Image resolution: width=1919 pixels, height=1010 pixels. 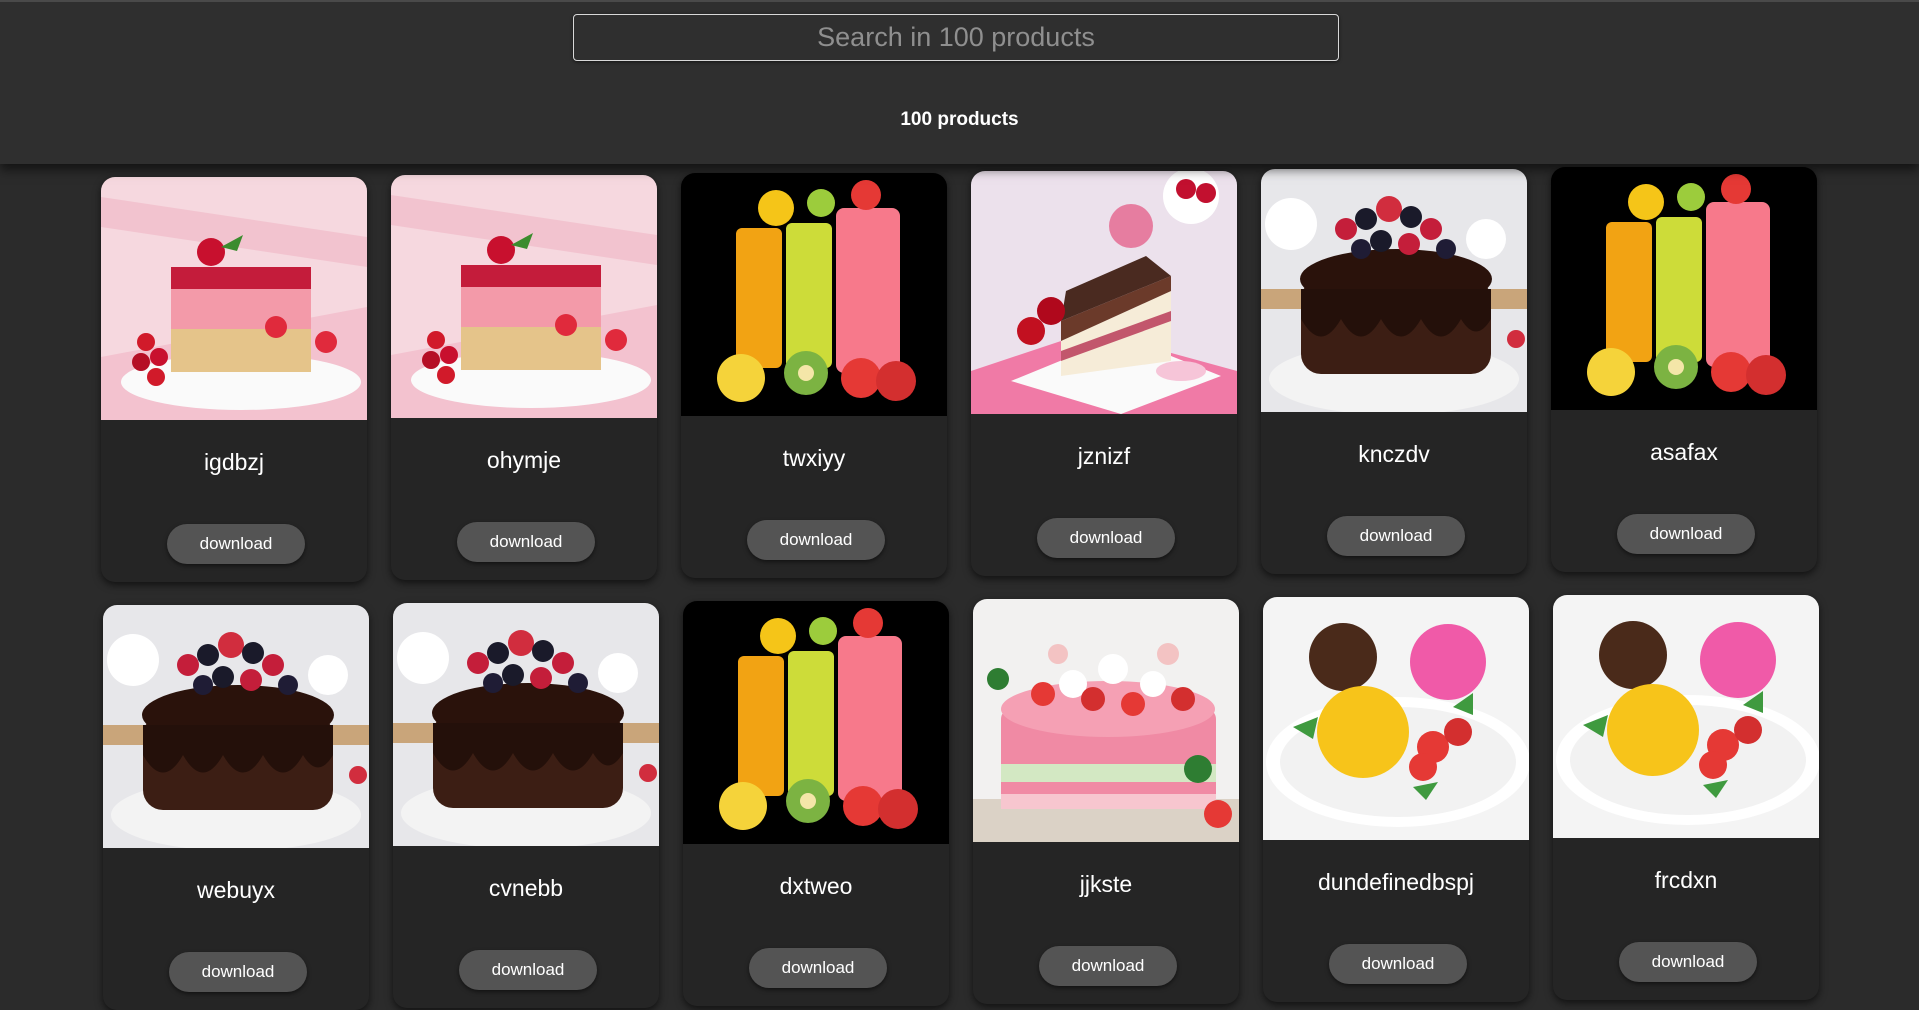 I want to click on product-name: knczdv, so click(x=1394, y=454).